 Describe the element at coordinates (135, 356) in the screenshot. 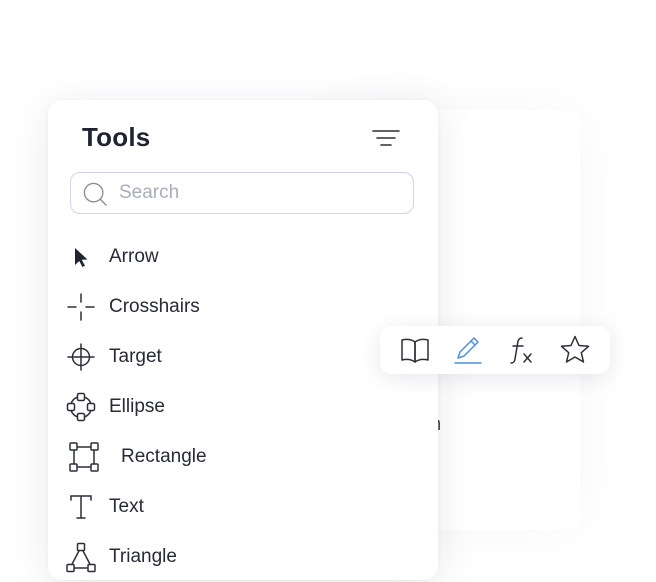

I see `tool-label: Target` at that location.